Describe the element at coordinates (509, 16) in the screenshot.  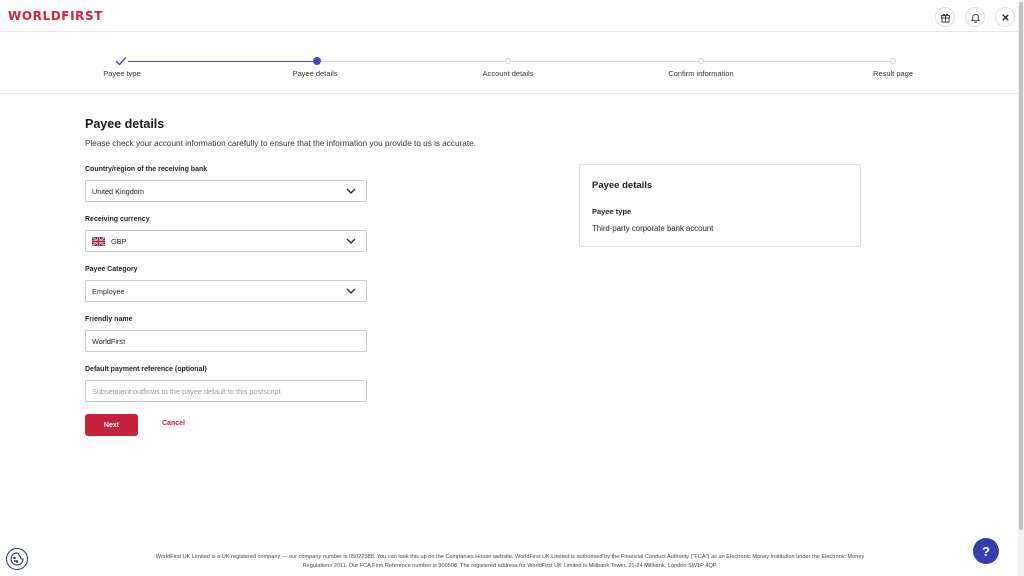
I see `top-bar: WORLDFIRST` at that location.